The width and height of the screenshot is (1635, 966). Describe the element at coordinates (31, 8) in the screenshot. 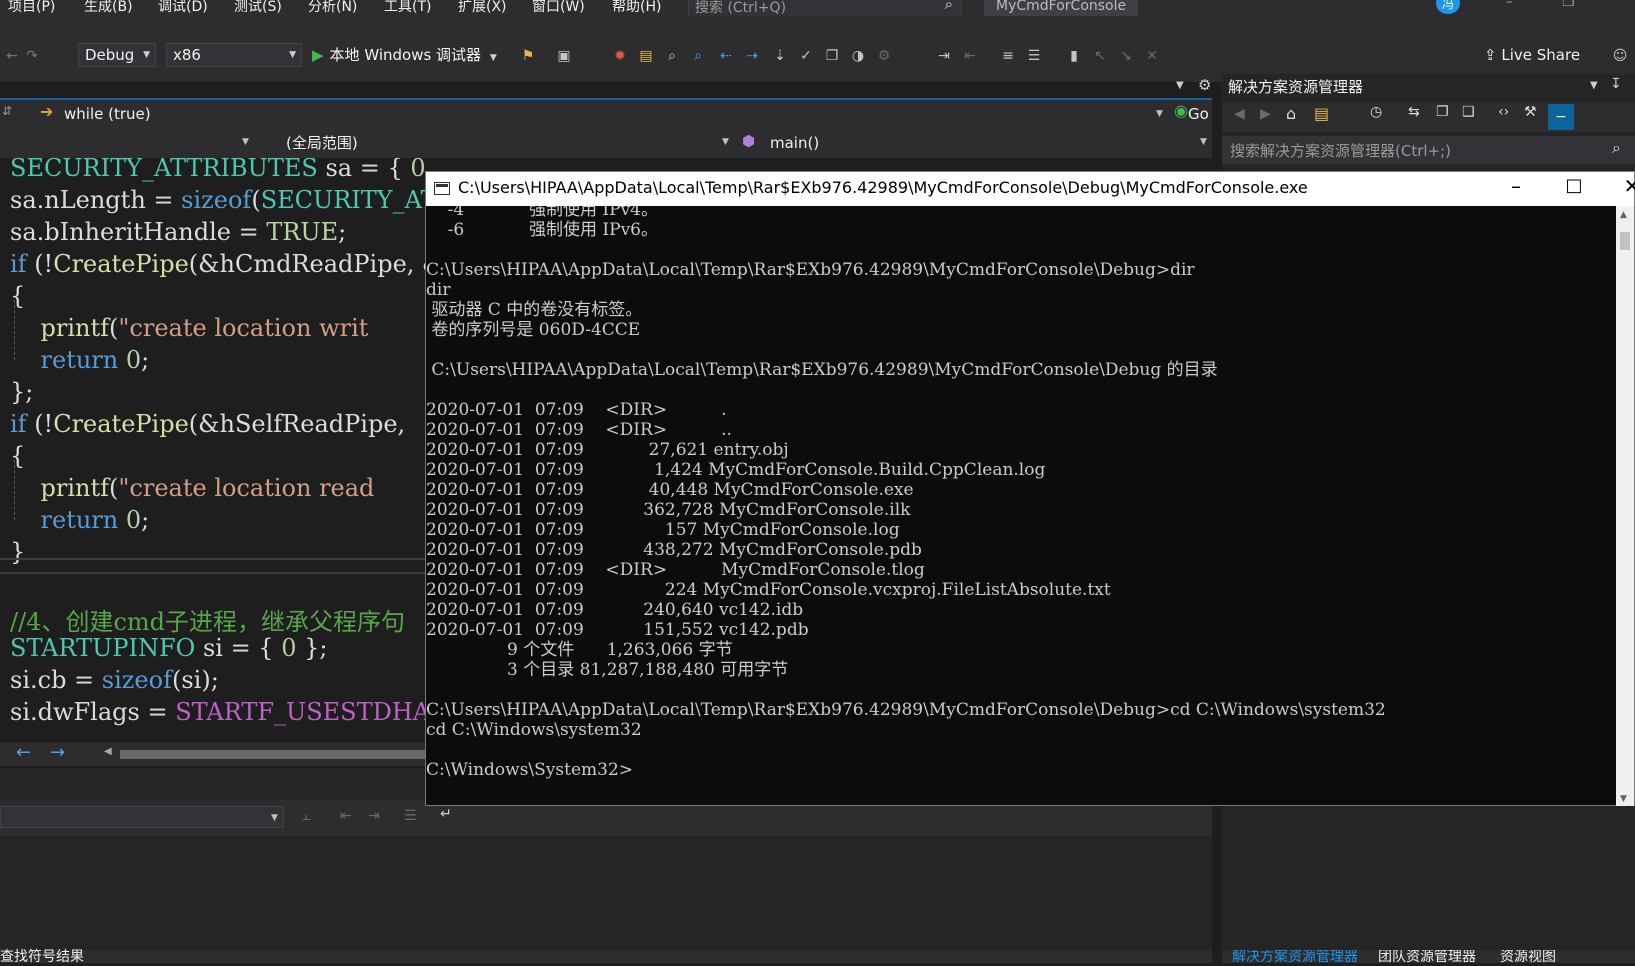

I see `menu-project: 项目(P)` at that location.